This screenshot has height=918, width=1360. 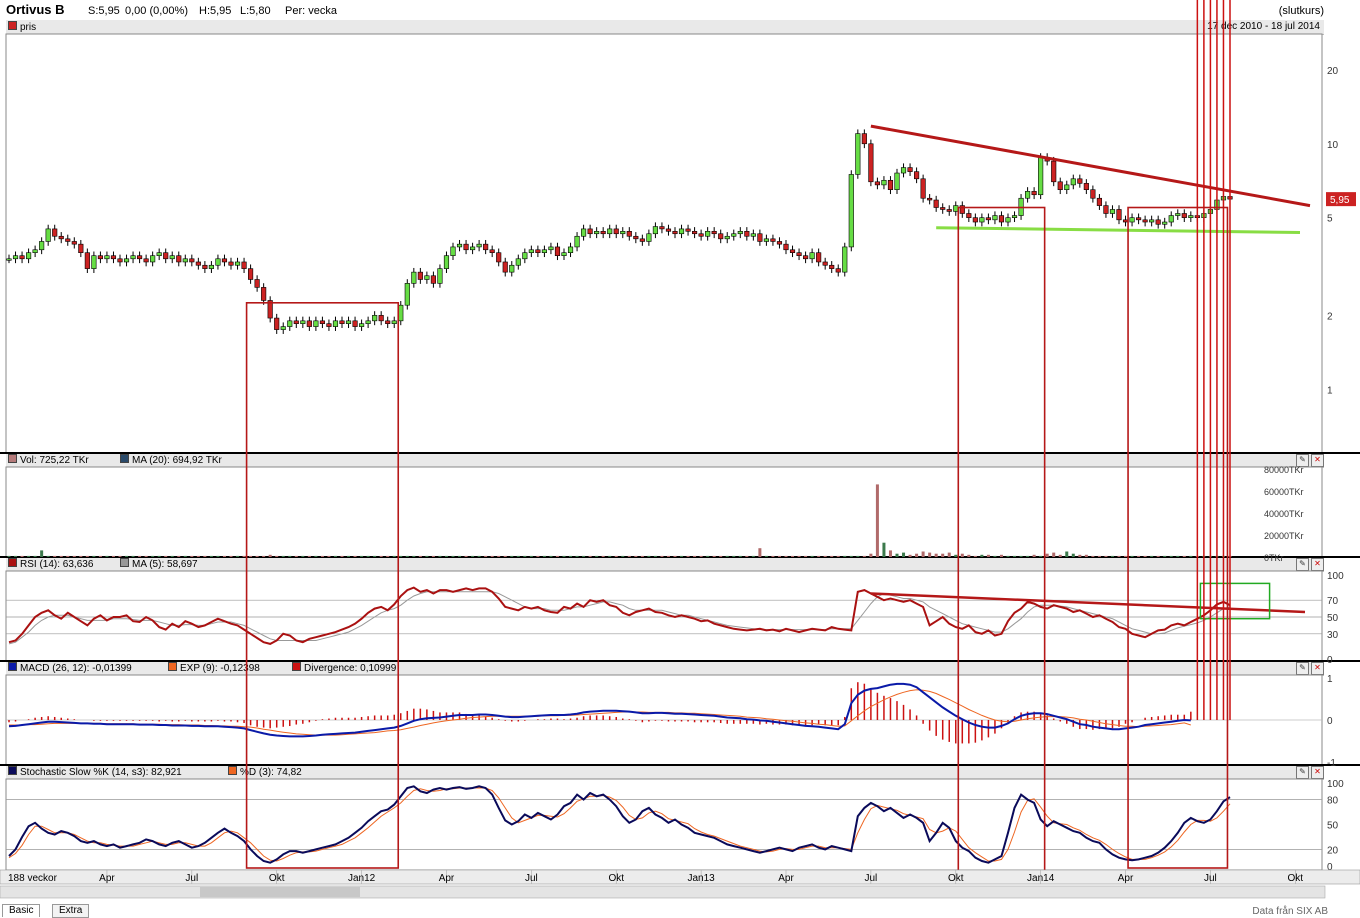 What do you see at coordinates (1333, 145) in the screenshot?
I see `price-tick-label: 10` at bounding box center [1333, 145].